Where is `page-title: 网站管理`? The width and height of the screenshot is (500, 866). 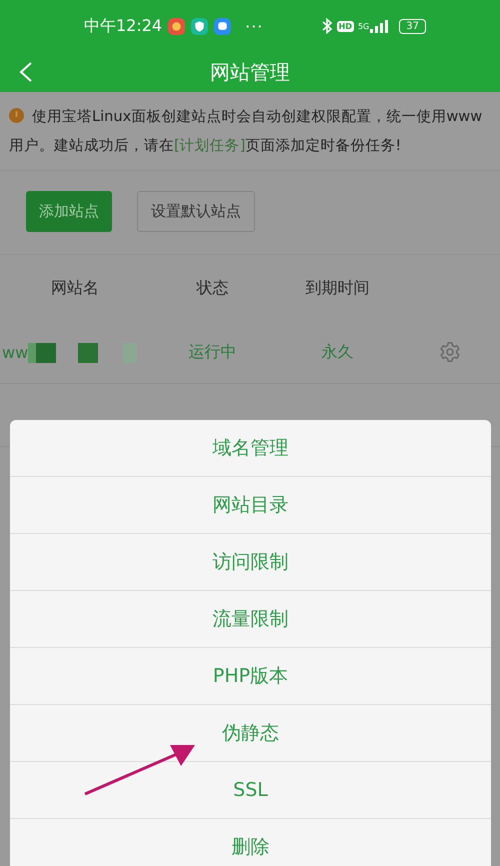 page-title: 网站管理 is located at coordinates (250, 72).